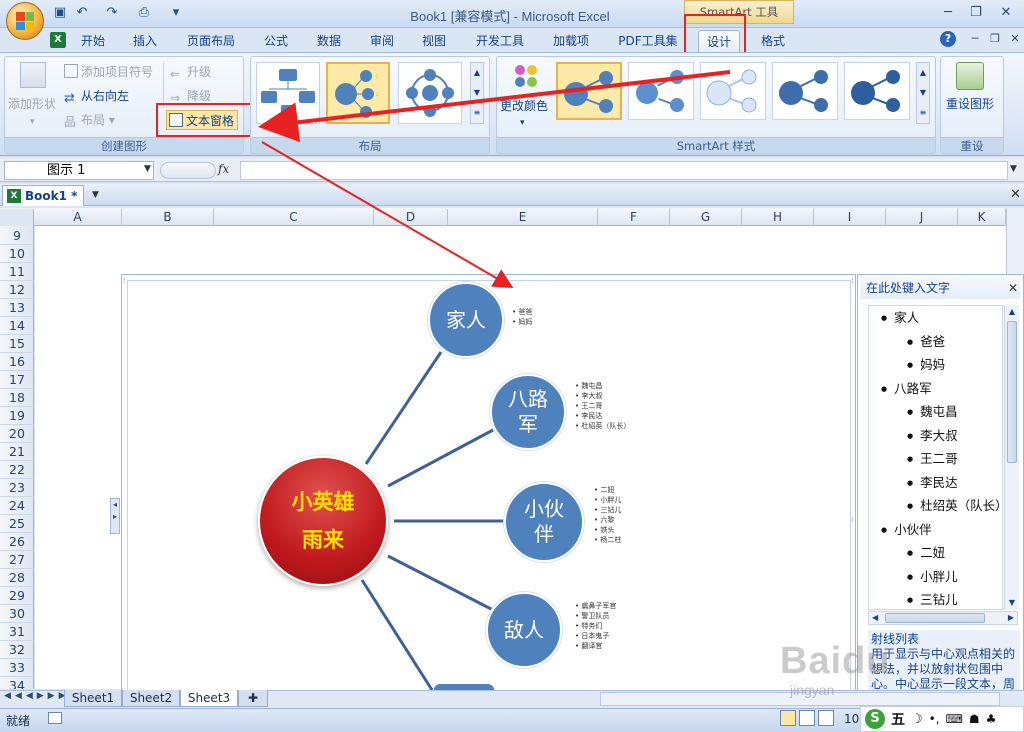  I want to click on ime-mode: 五, so click(898, 719).